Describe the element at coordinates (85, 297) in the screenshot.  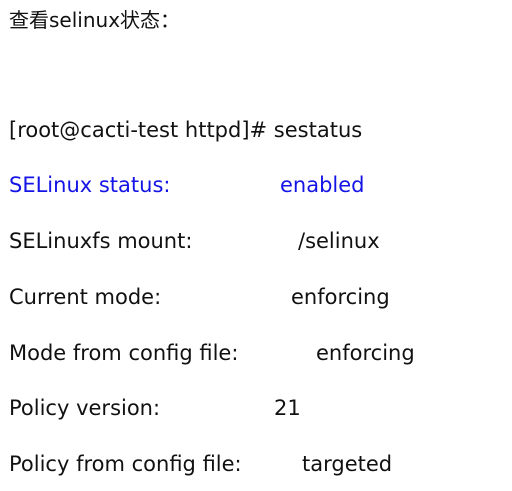
I see `status-label: Current mode:` at that location.